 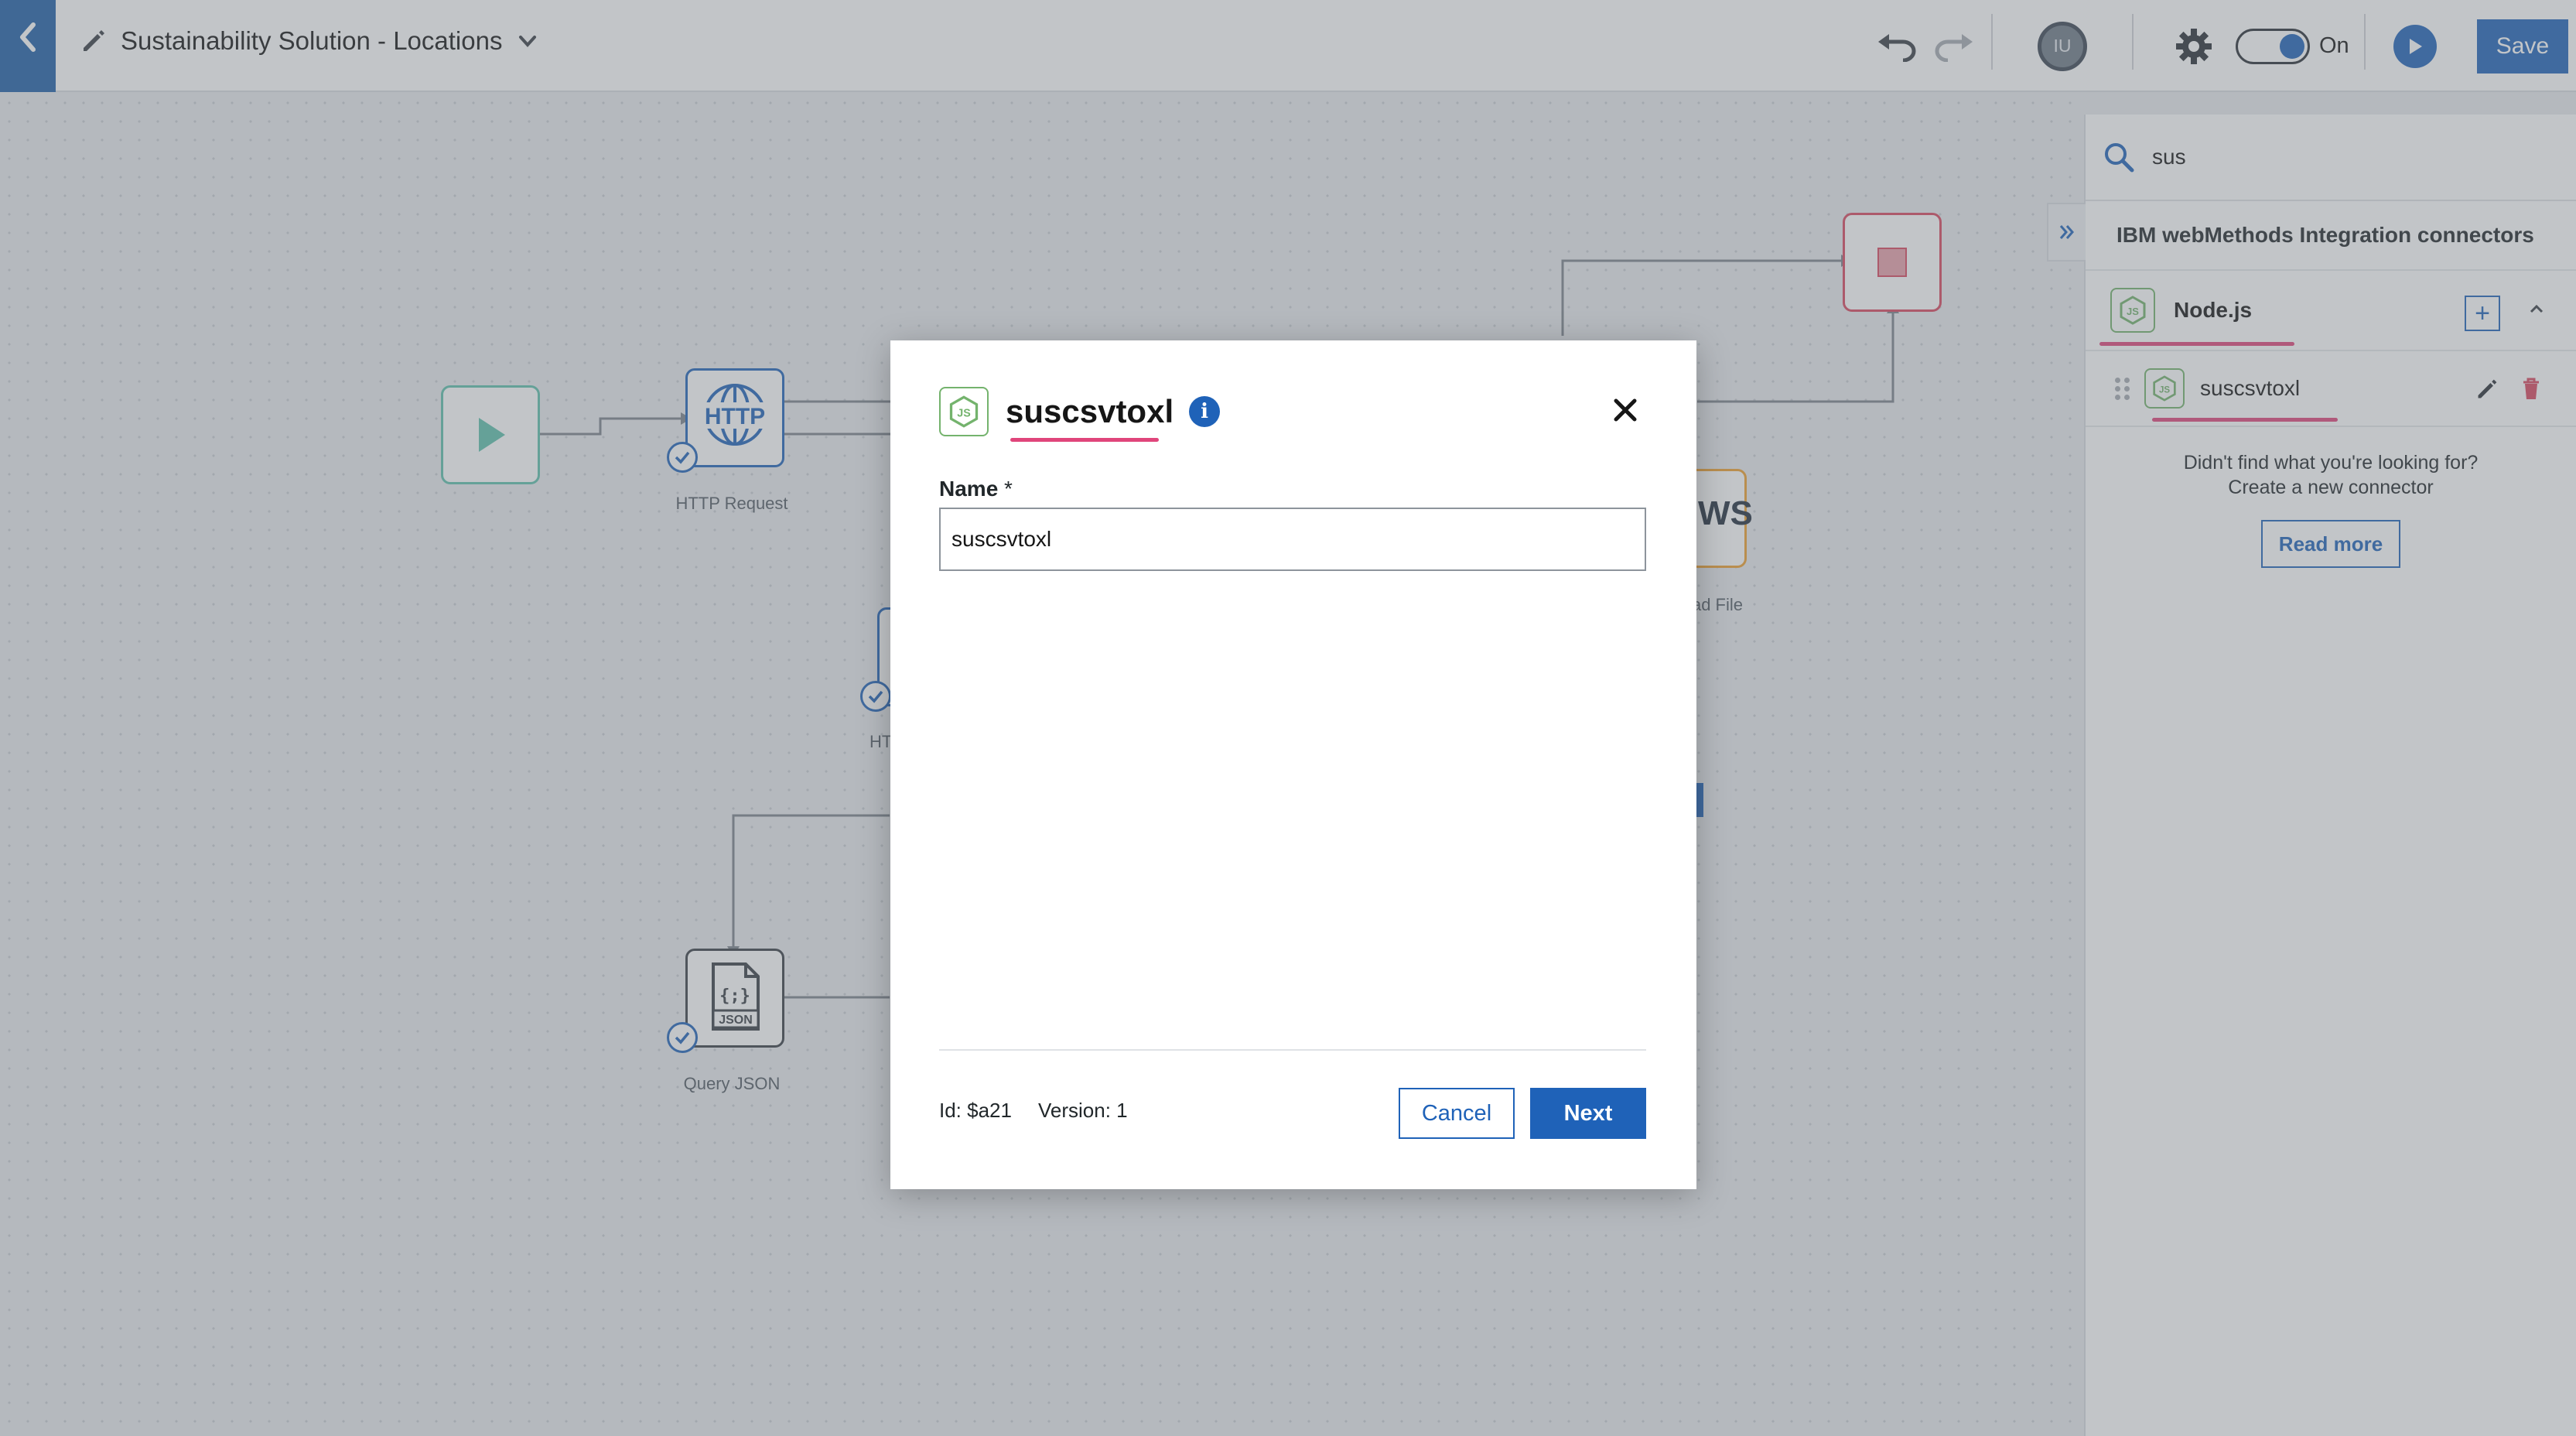 I want to click on name-input, so click(x=1292, y=539).